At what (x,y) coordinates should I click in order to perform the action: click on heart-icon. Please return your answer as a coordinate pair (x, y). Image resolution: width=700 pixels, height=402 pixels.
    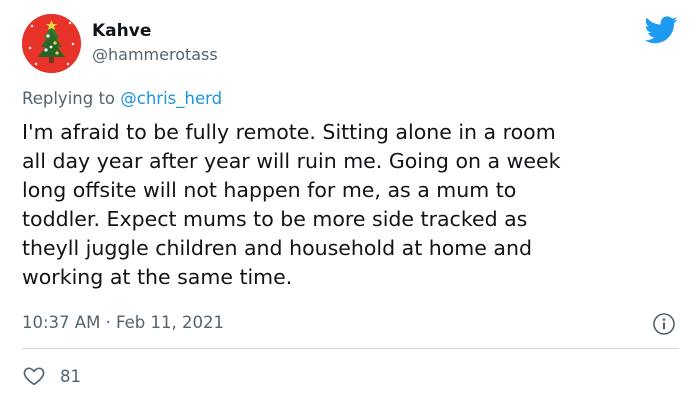
    Looking at the image, I should click on (34, 376).